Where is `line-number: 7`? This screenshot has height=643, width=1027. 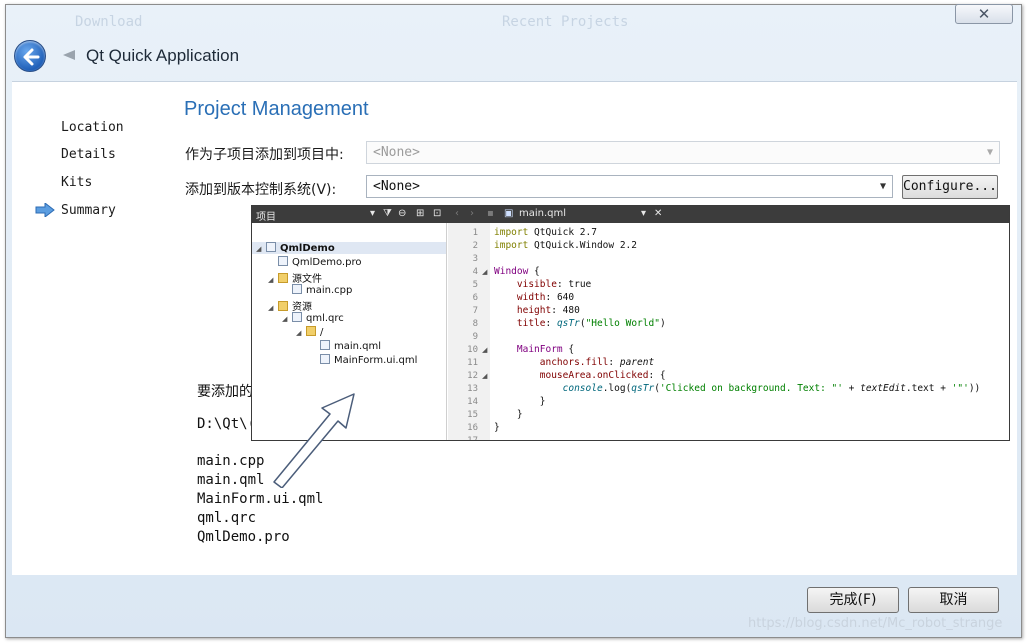 line-number: 7 is located at coordinates (475, 311).